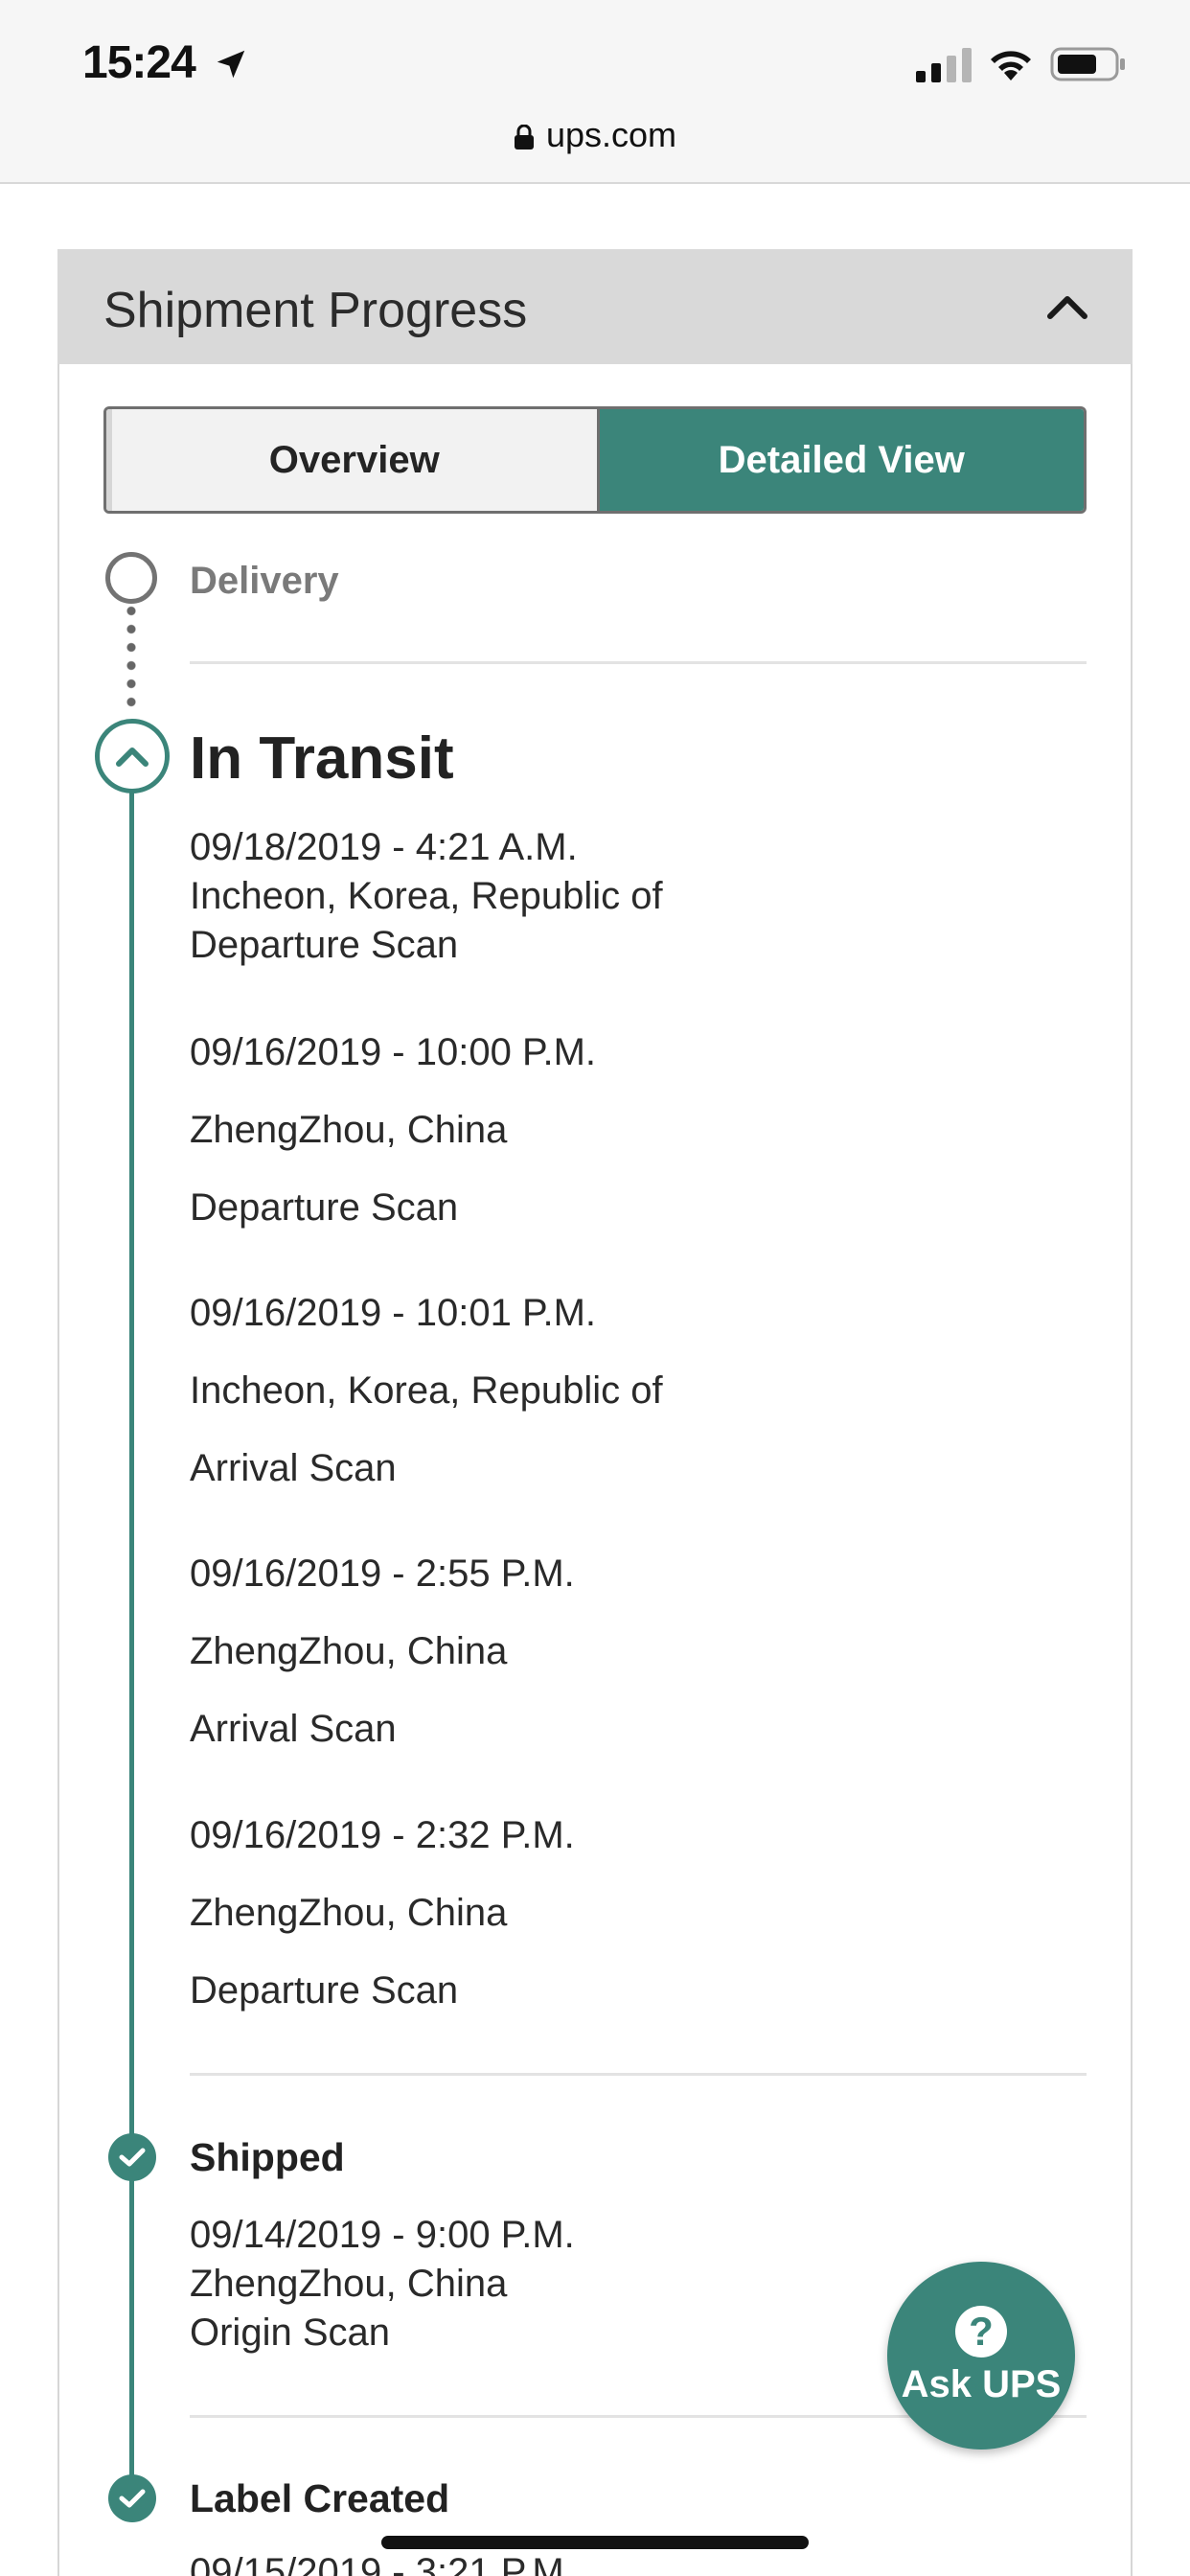 The image size is (1190, 2576). Describe the element at coordinates (595, 92) in the screenshot. I see `status-bar: 15:24 ups.com` at that location.